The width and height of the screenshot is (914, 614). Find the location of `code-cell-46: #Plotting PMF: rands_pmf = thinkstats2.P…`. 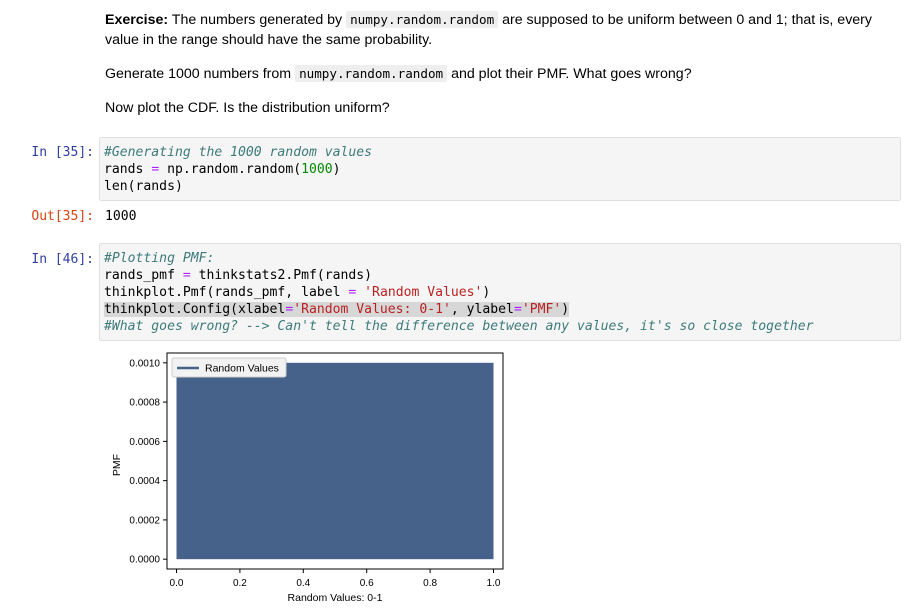

code-cell-46: #Plotting PMF: rands_pmf = thinkstats2.P… is located at coordinates (500, 292).